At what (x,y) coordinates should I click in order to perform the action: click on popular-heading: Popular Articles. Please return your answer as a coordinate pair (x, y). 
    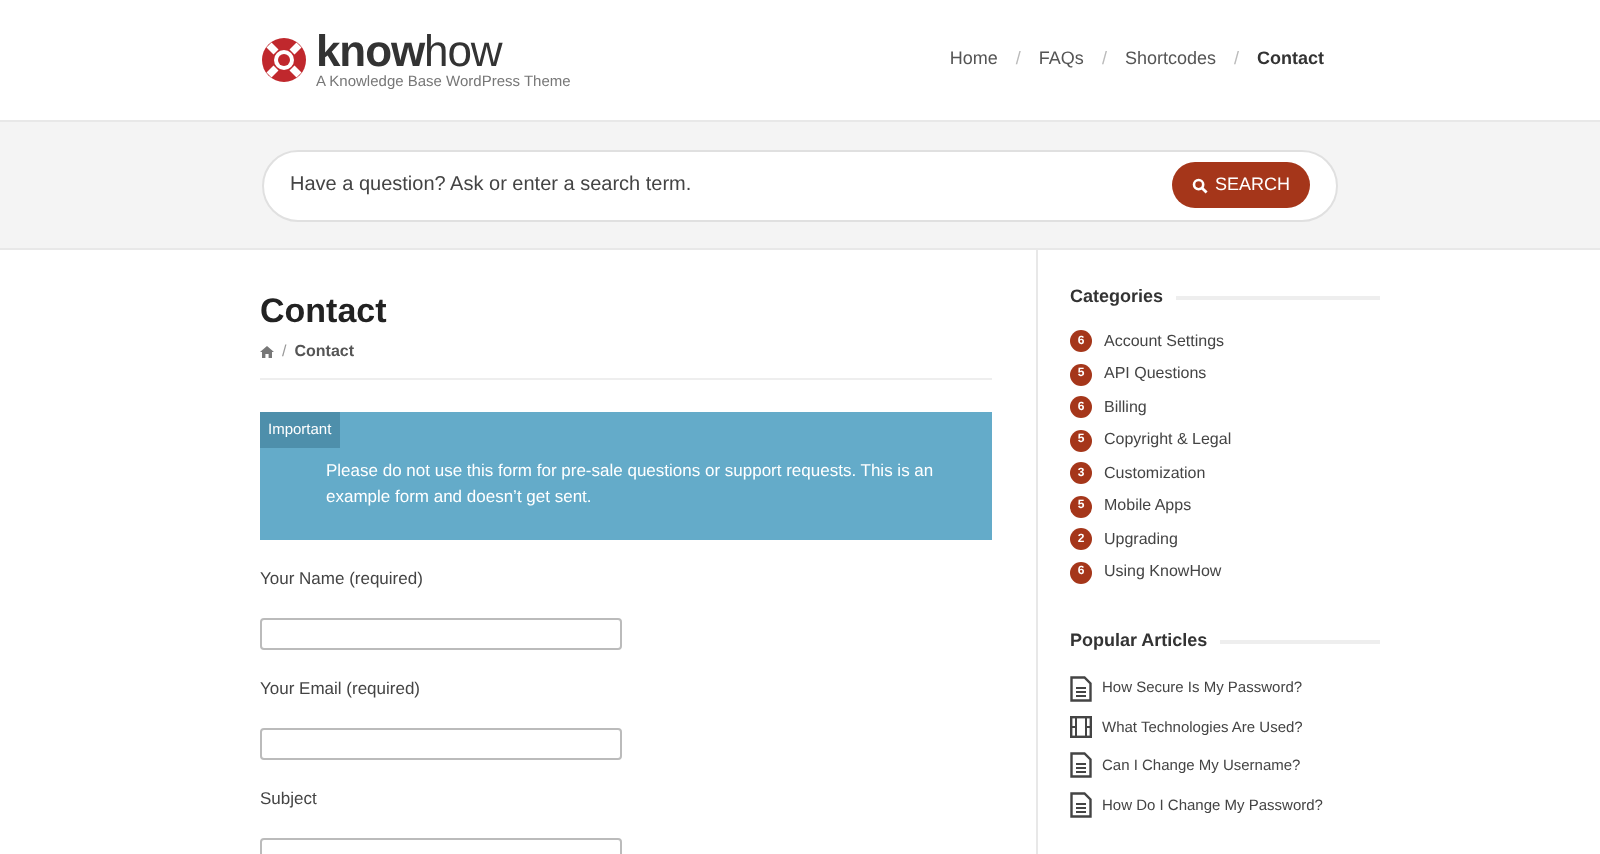
    Looking at the image, I should click on (1139, 641).